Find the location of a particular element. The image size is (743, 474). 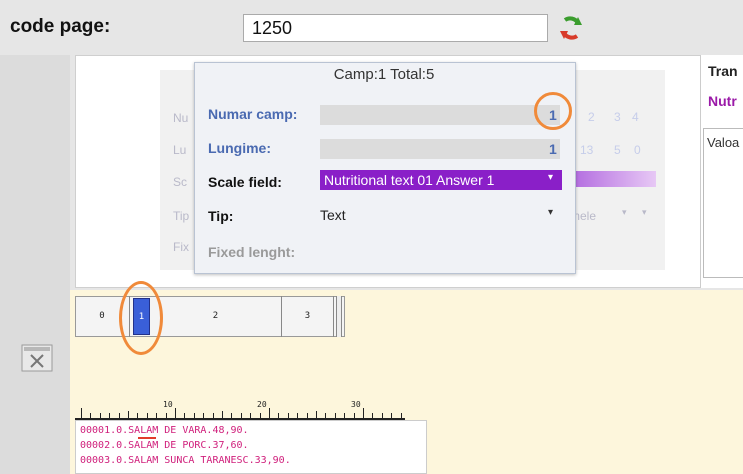

bg-label-tip: Tip is located at coordinates (181, 216).